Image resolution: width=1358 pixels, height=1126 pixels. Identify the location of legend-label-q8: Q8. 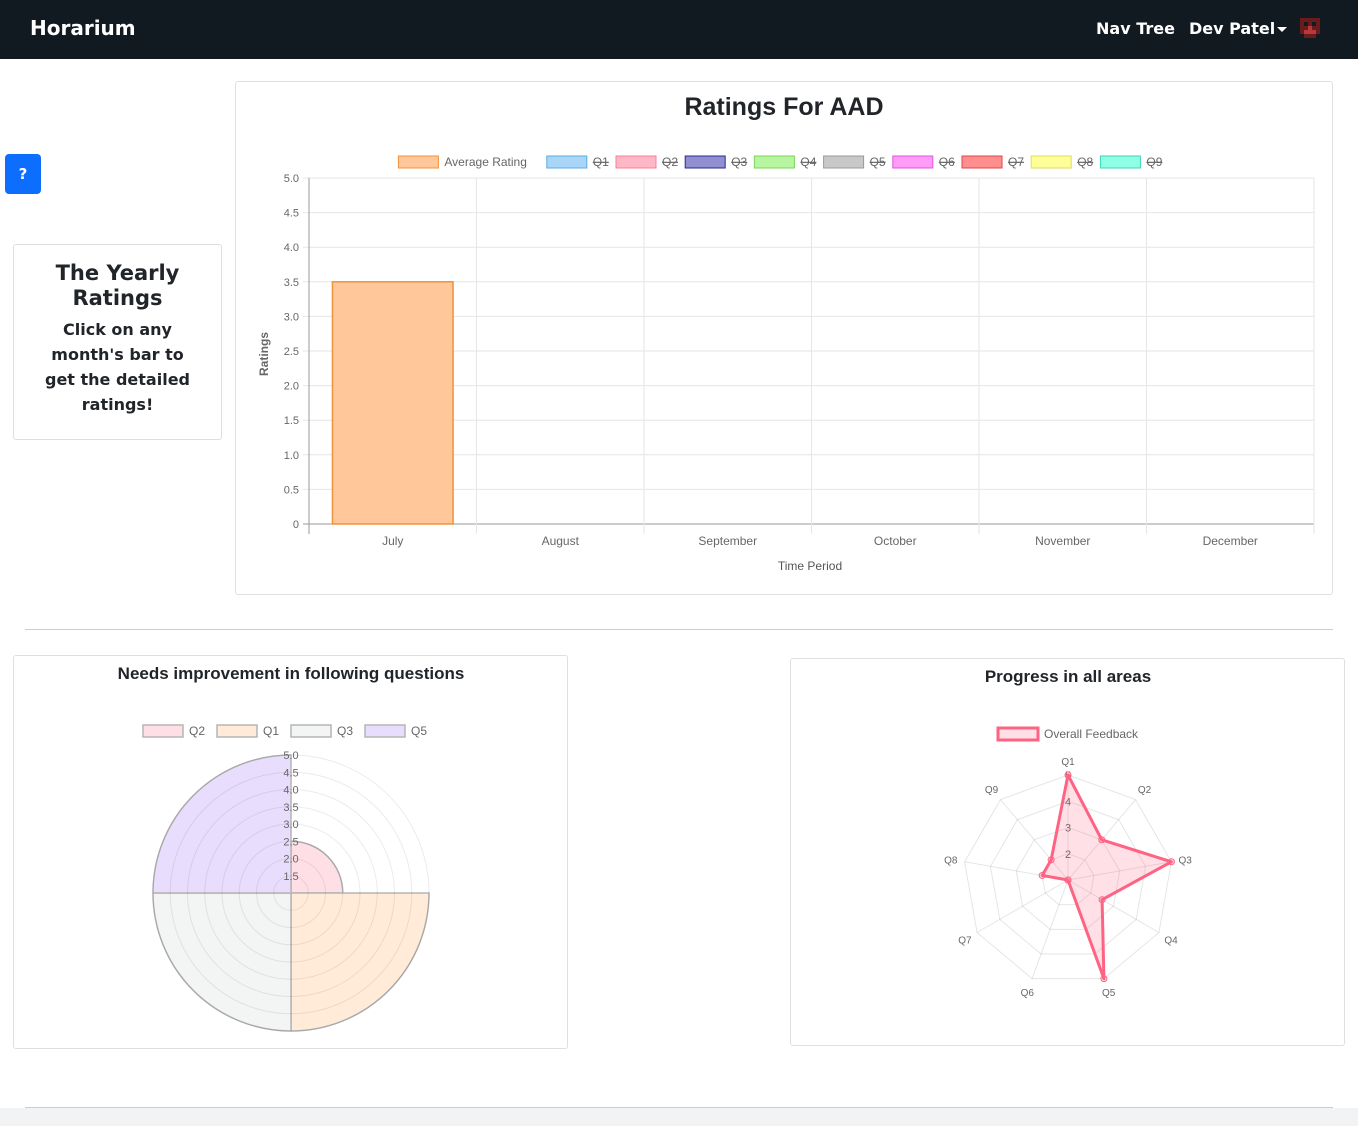
(1085, 162).